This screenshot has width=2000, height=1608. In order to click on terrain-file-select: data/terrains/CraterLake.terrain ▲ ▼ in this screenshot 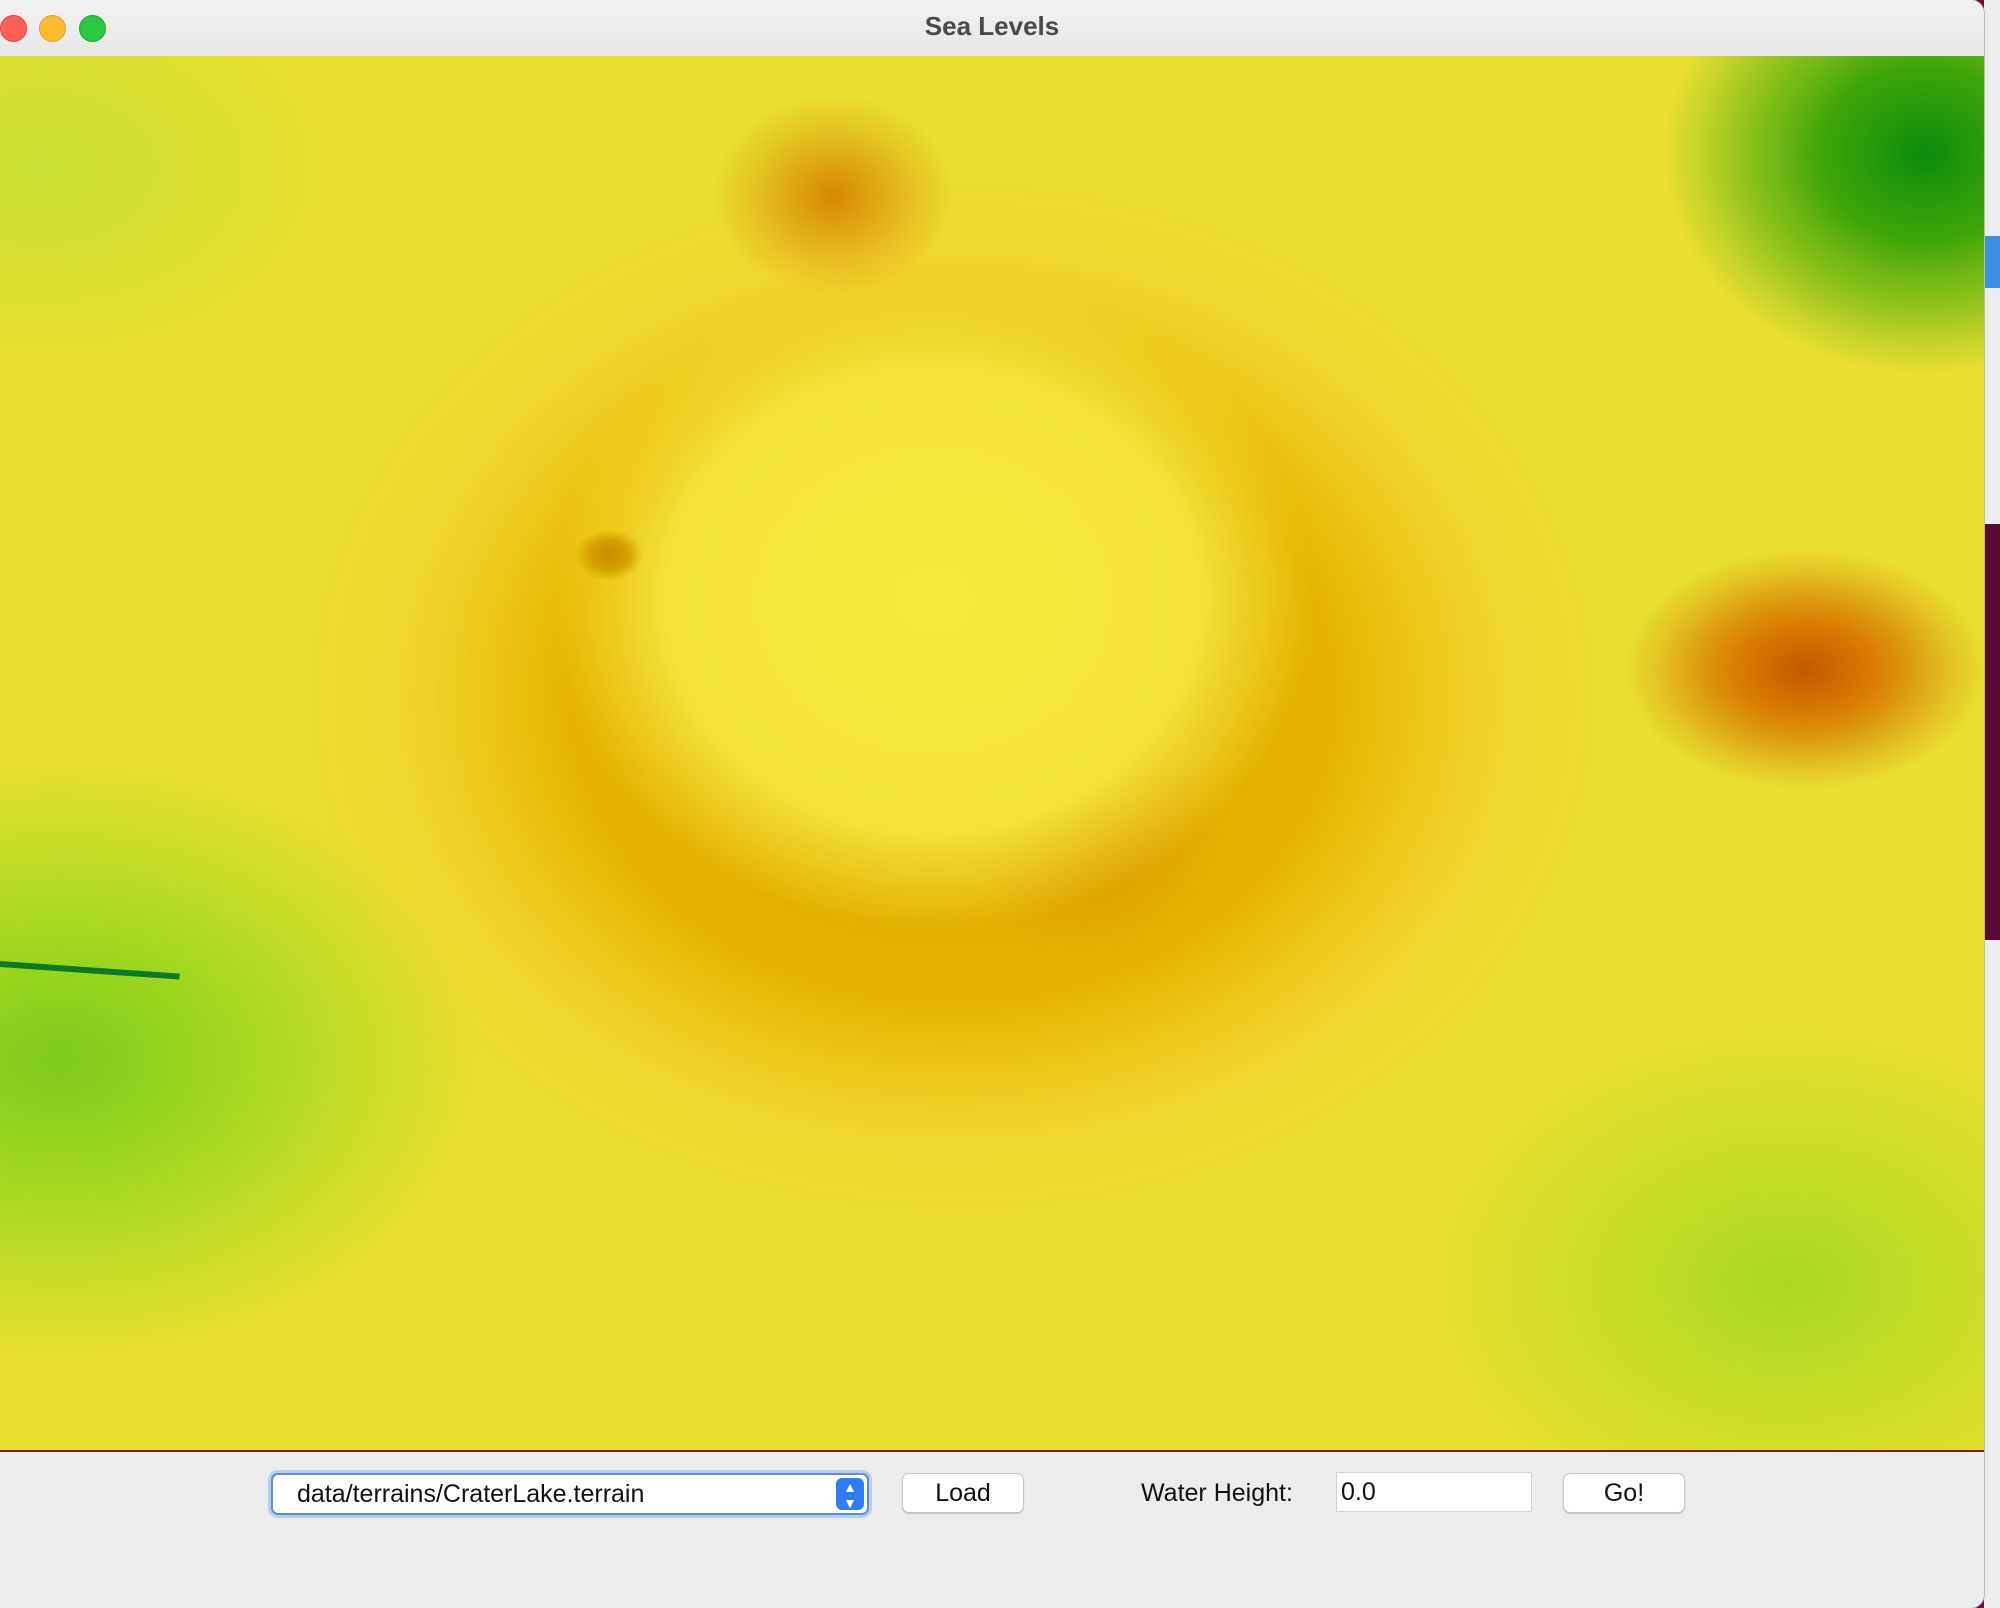, I will do `click(570, 1494)`.